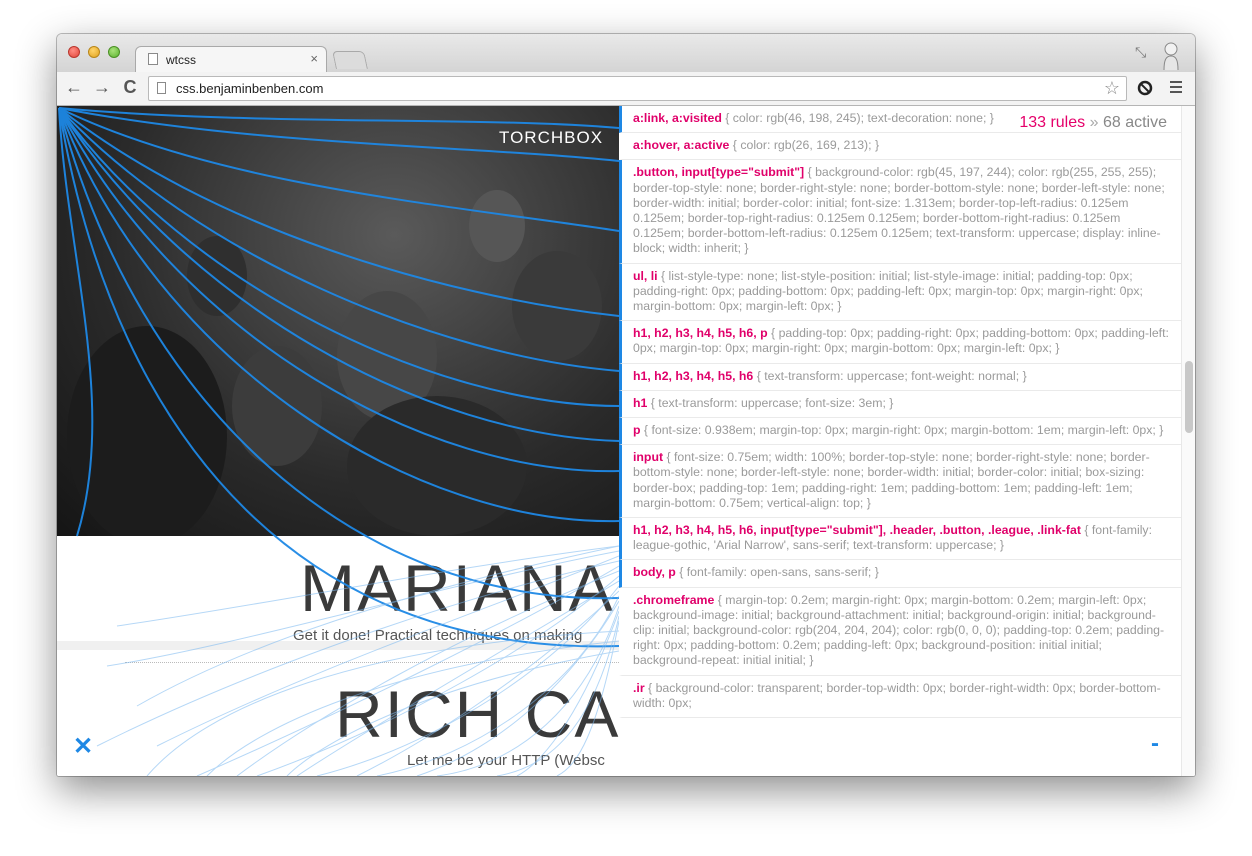 The image size is (1252, 856). I want to click on tab-close-icon: ×, so click(314, 58).